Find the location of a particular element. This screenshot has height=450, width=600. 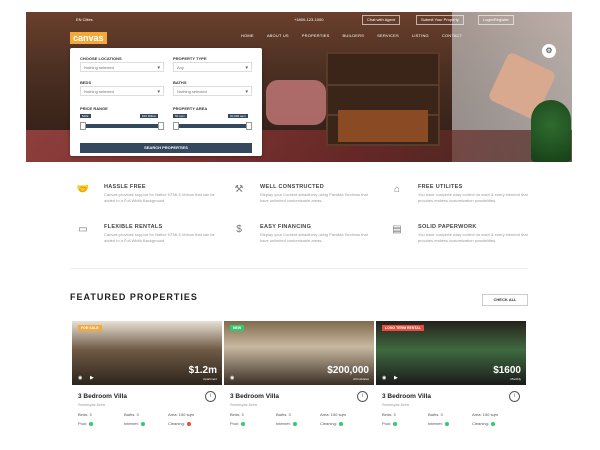

price-max-handle is located at coordinates (161, 126).